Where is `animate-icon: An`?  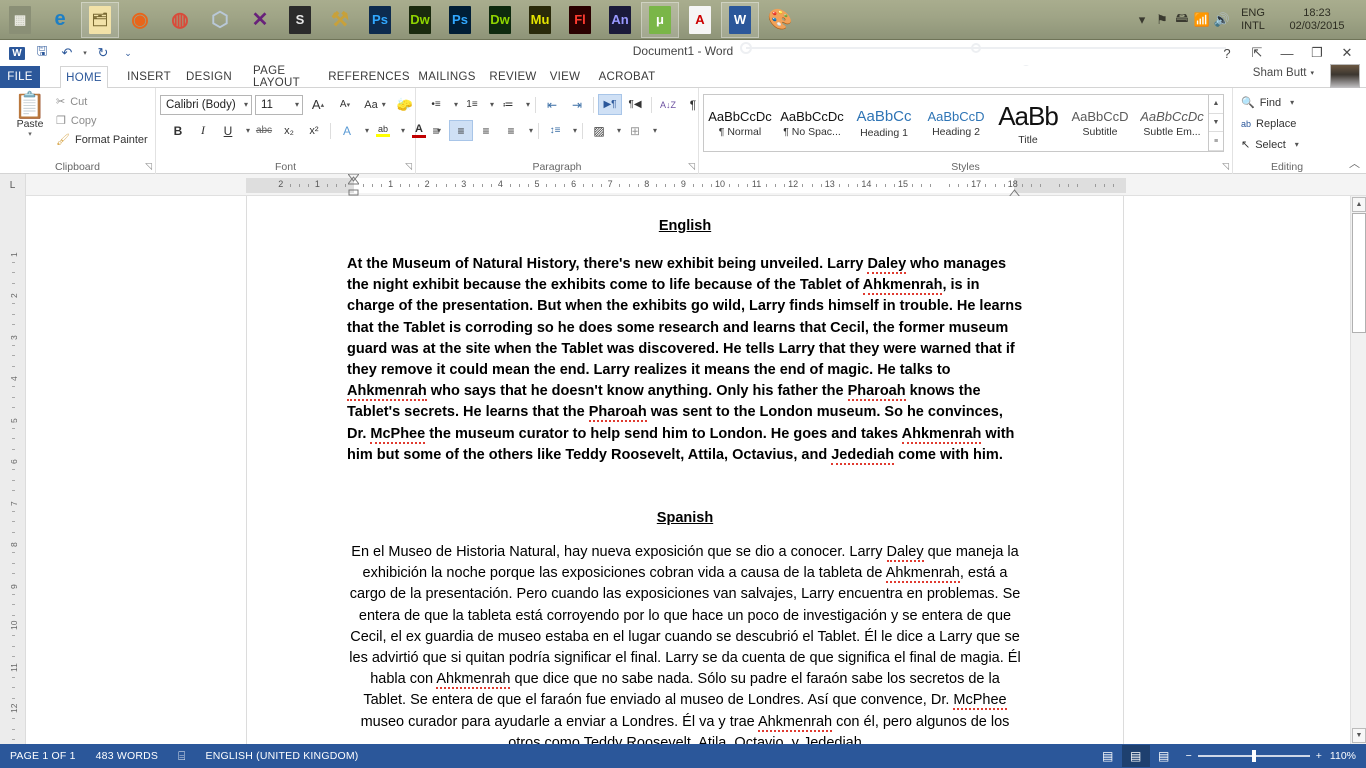 animate-icon: An is located at coordinates (620, 20).